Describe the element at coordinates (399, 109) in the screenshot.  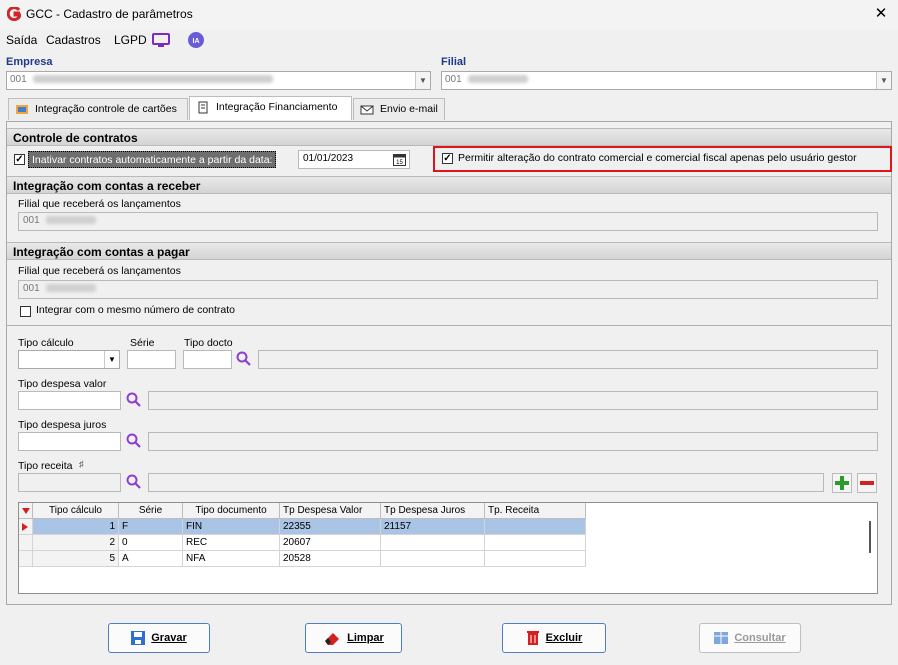
I see `tab-envio-email: Envio e-mail` at that location.